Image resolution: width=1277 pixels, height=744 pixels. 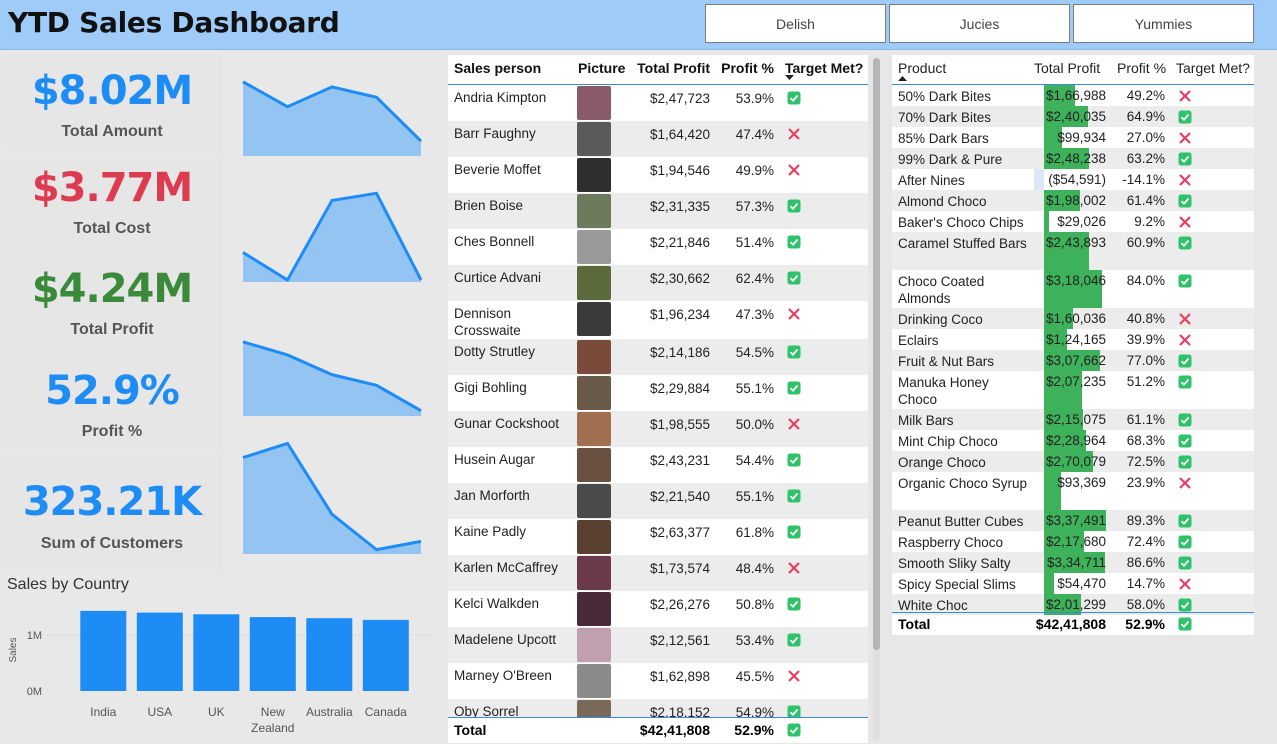 What do you see at coordinates (112, 188) in the screenshot?
I see `kpi-total-cost-value: $3.77M` at bounding box center [112, 188].